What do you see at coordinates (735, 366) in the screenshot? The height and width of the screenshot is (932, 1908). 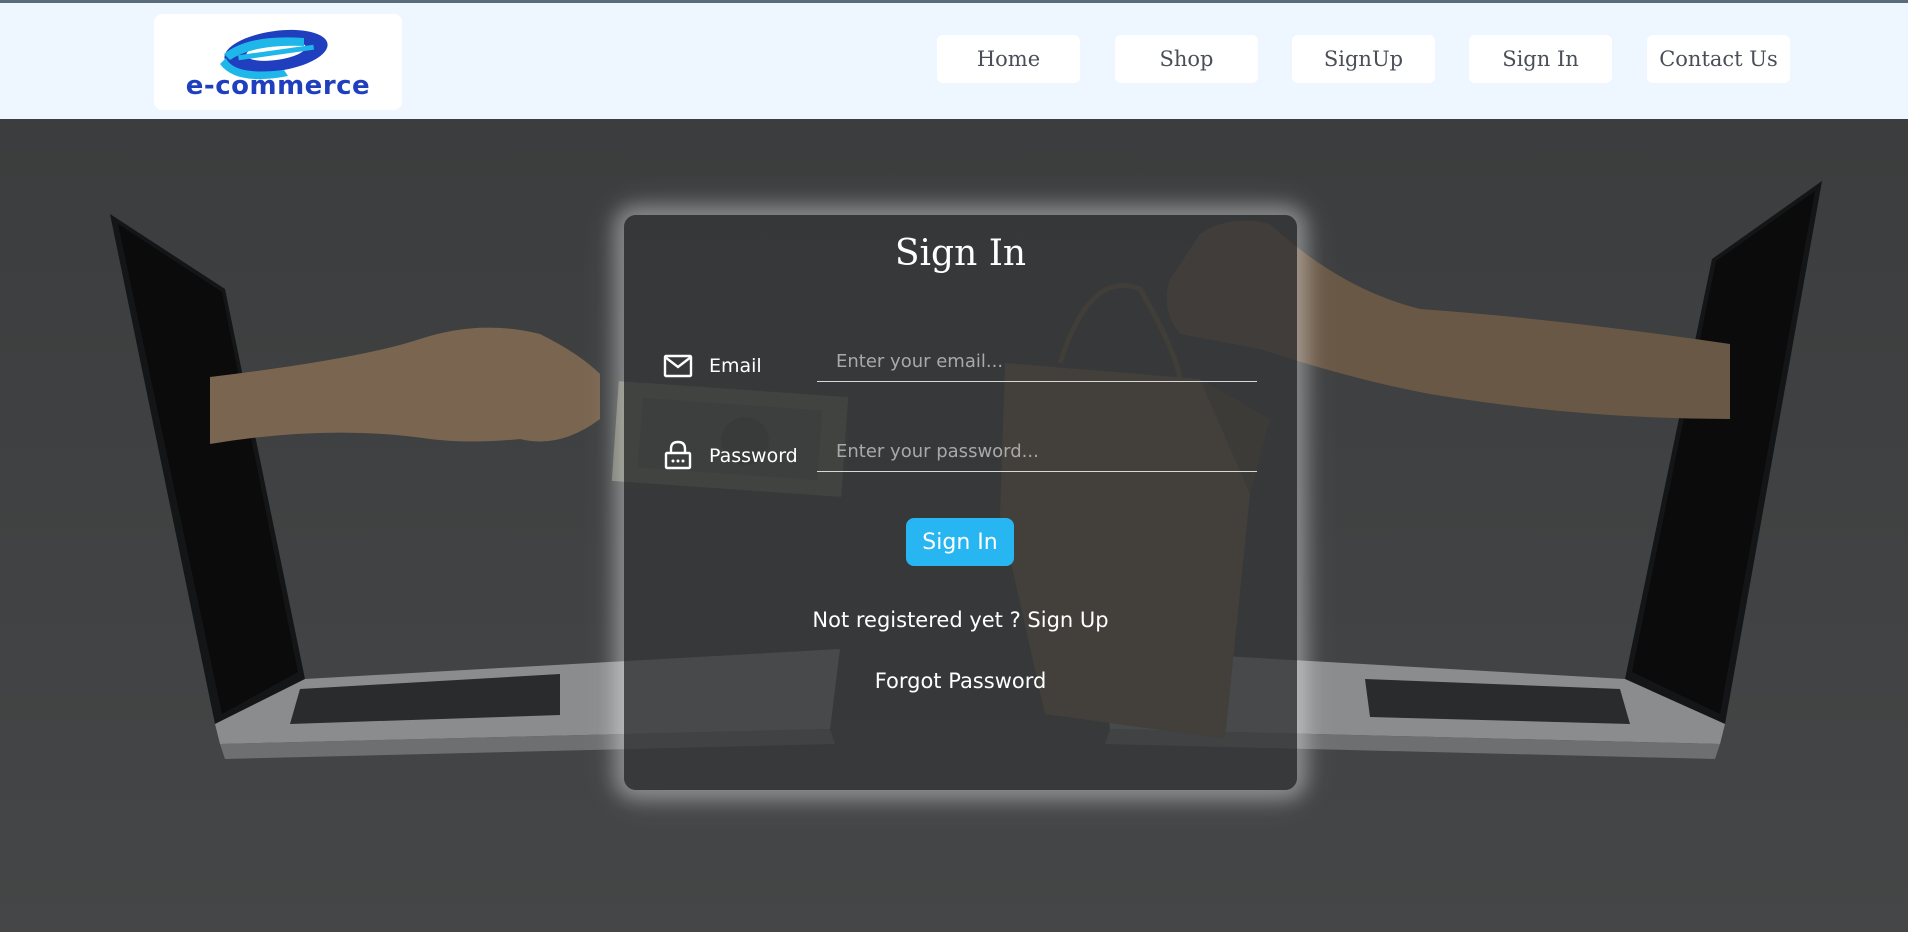 I see `email-label: Email` at bounding box center [735, 366].